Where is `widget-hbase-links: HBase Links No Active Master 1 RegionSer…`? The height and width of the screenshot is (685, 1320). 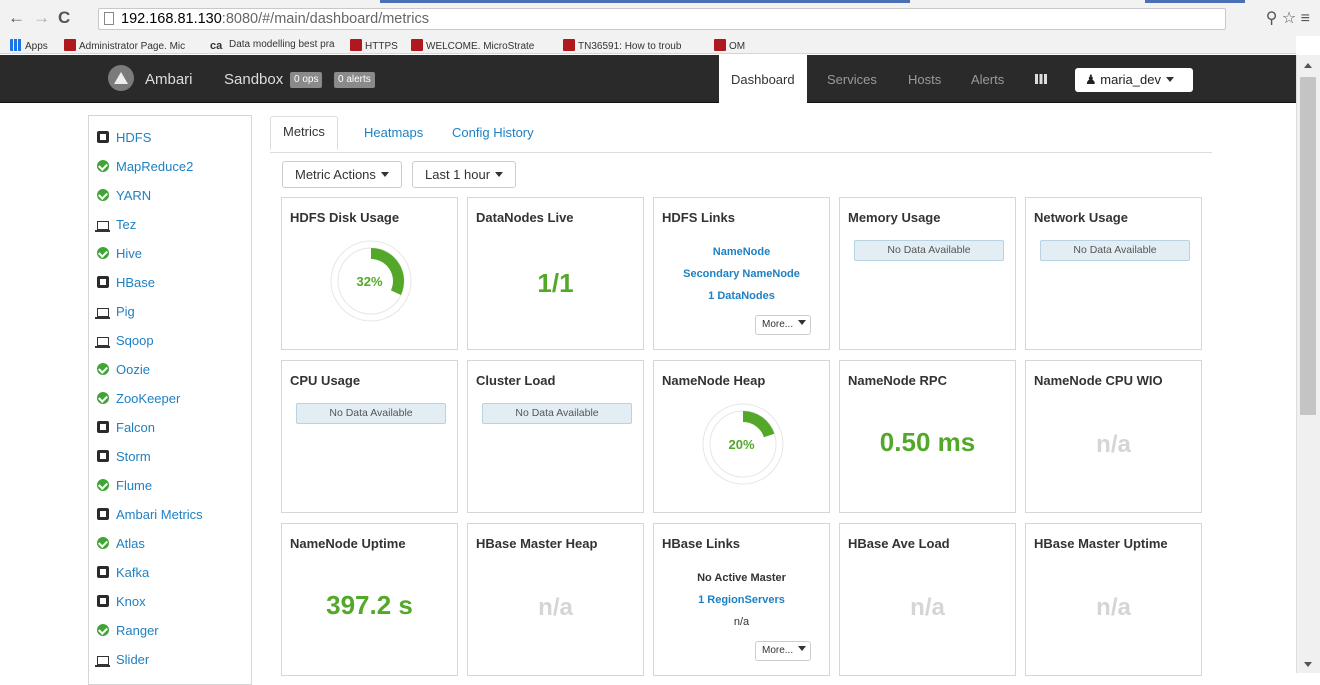
widget-hbase-links: HBase Links No Active Master 1 RegionSer… is located at coordinates (741, 599).